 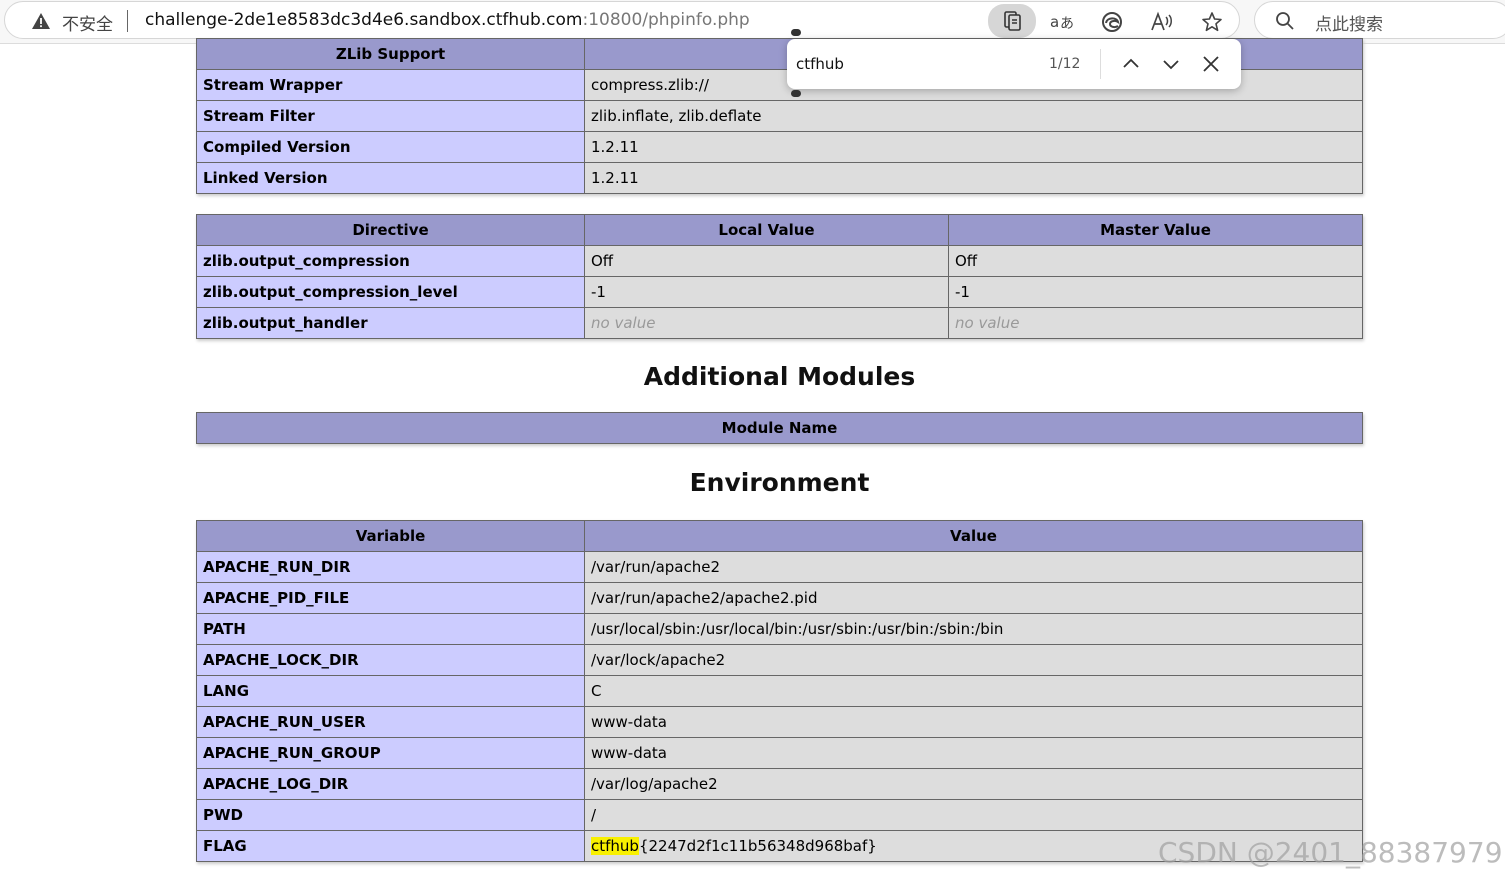 I want to click on table-row: zlib.output_compression_level -1 -1, so click(x=779, y=292).